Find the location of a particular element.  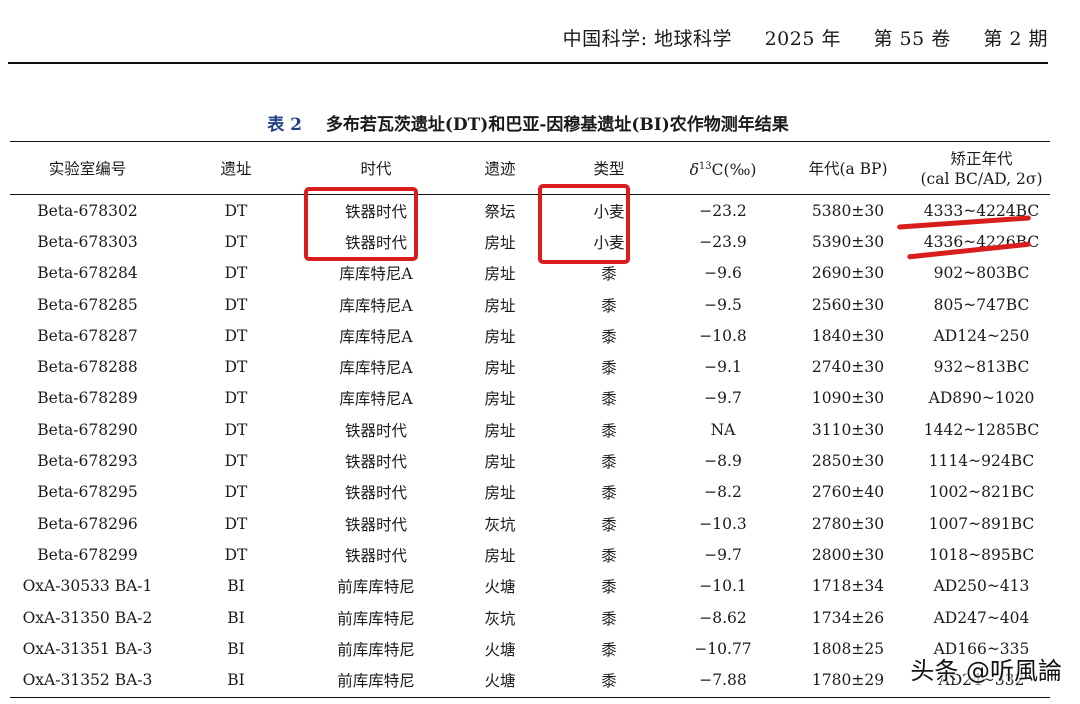

cell-calibrated-age: 902~803BC is located at coordinates (981, 273).